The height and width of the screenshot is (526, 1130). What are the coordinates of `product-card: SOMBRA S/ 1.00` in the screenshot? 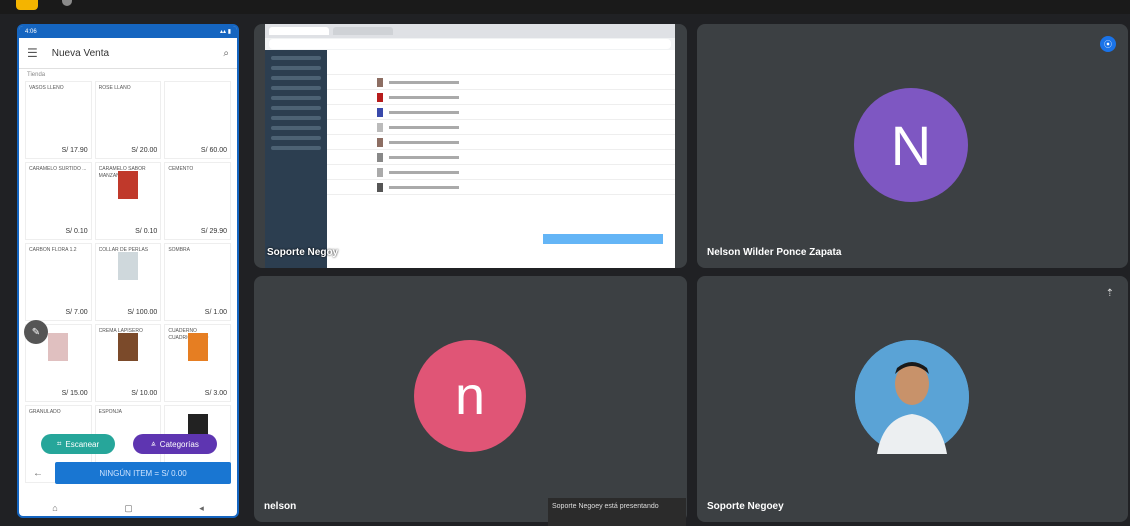 It's located at (197, 282).